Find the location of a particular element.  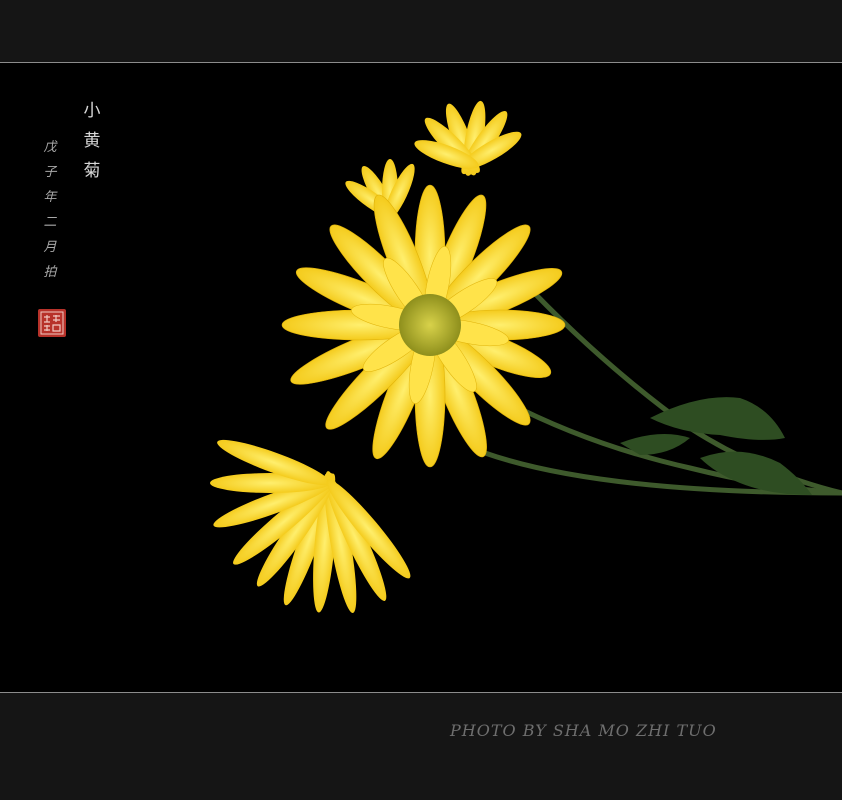

main-bloom is located at coordinates (423, 326).